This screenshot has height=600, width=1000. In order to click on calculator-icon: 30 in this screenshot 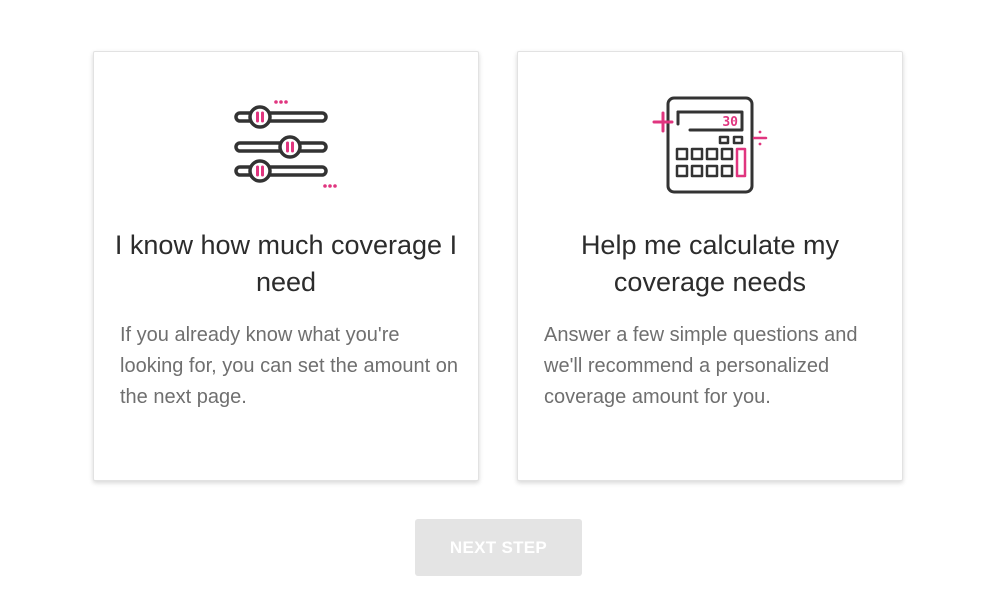, I will do `click(710, 144)`.